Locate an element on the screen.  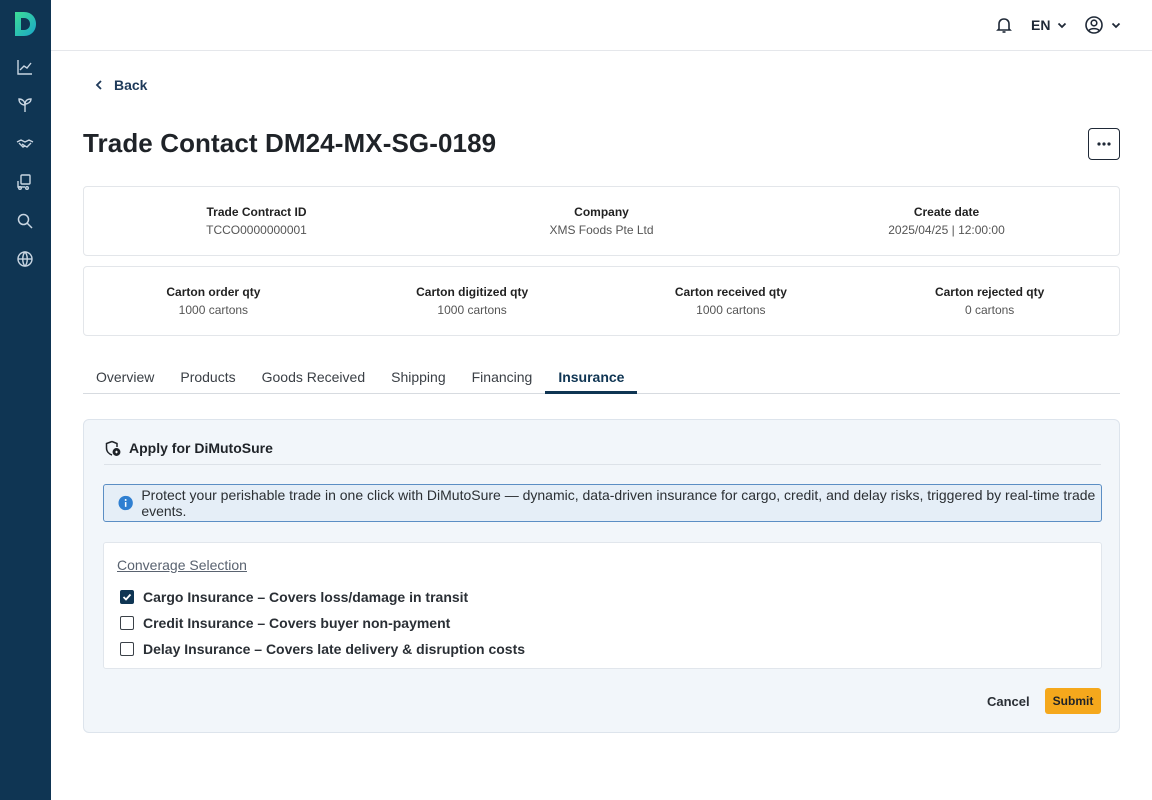
check-icon is located at coordinates (127, 597).